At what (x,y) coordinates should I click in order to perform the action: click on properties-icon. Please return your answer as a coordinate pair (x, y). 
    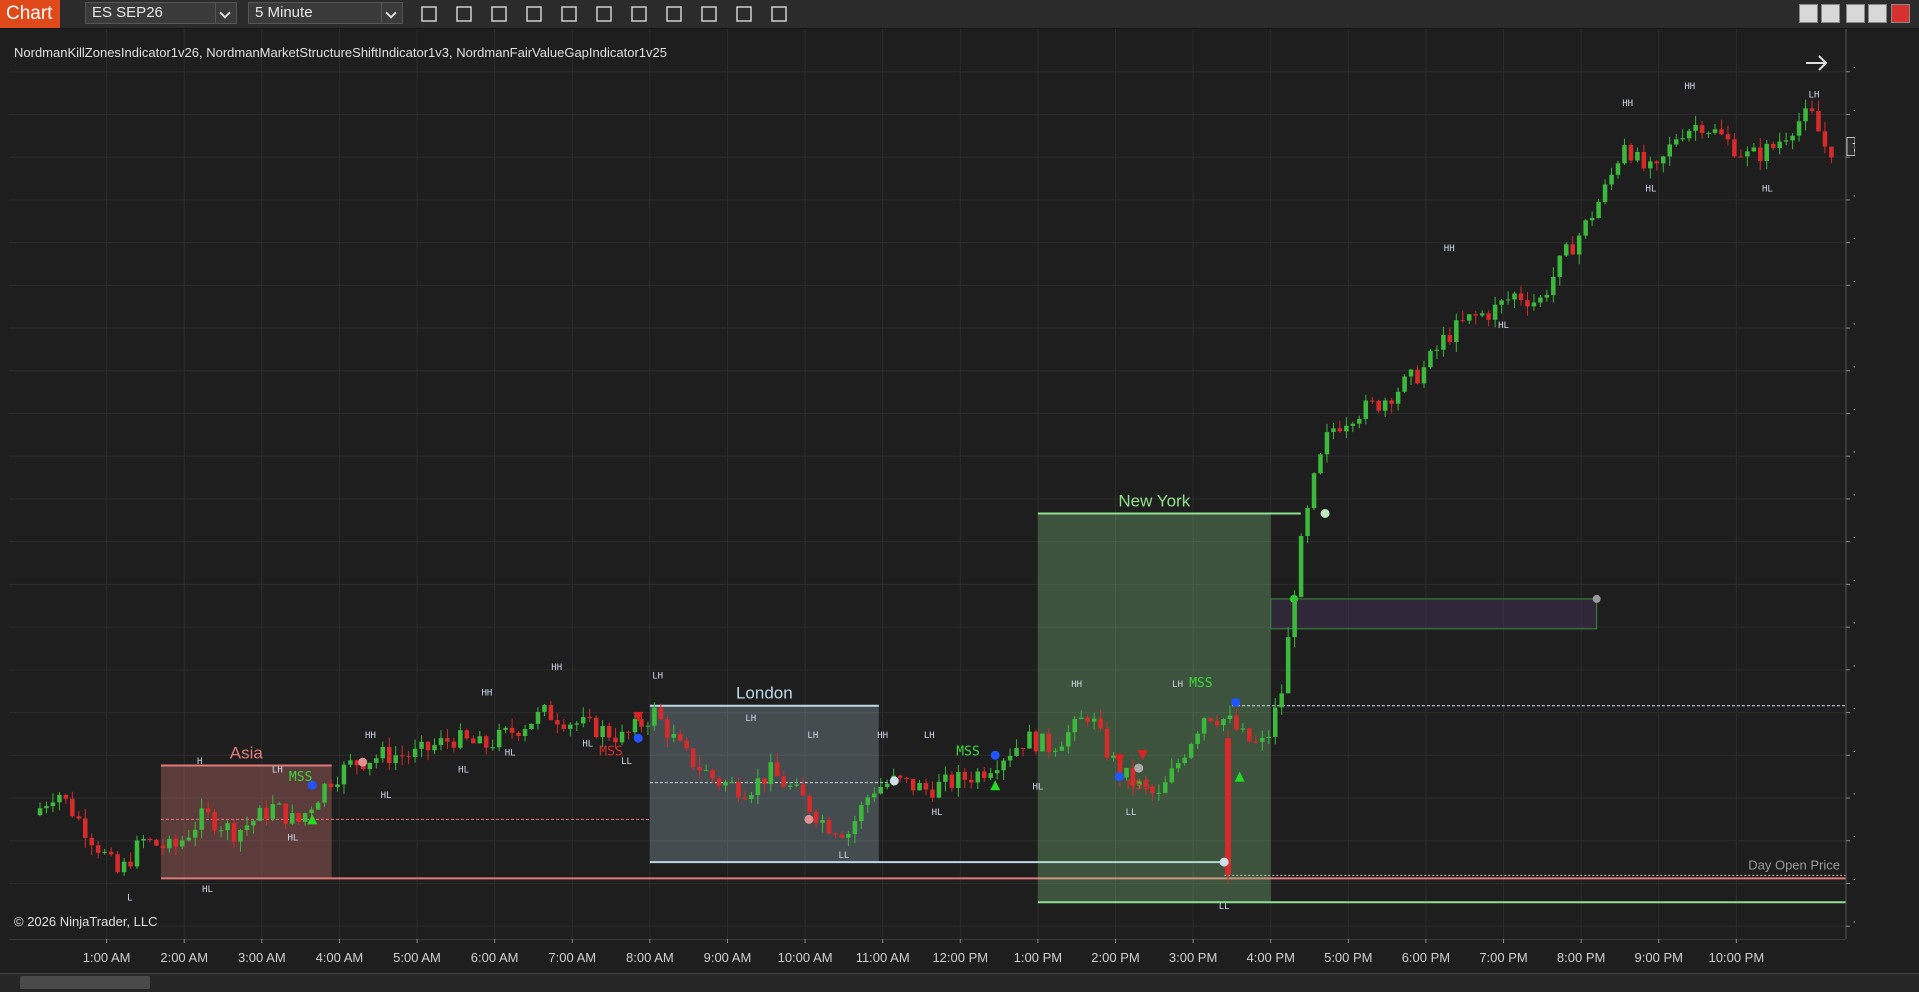
    Looking at the image, I should click on (639, 14).